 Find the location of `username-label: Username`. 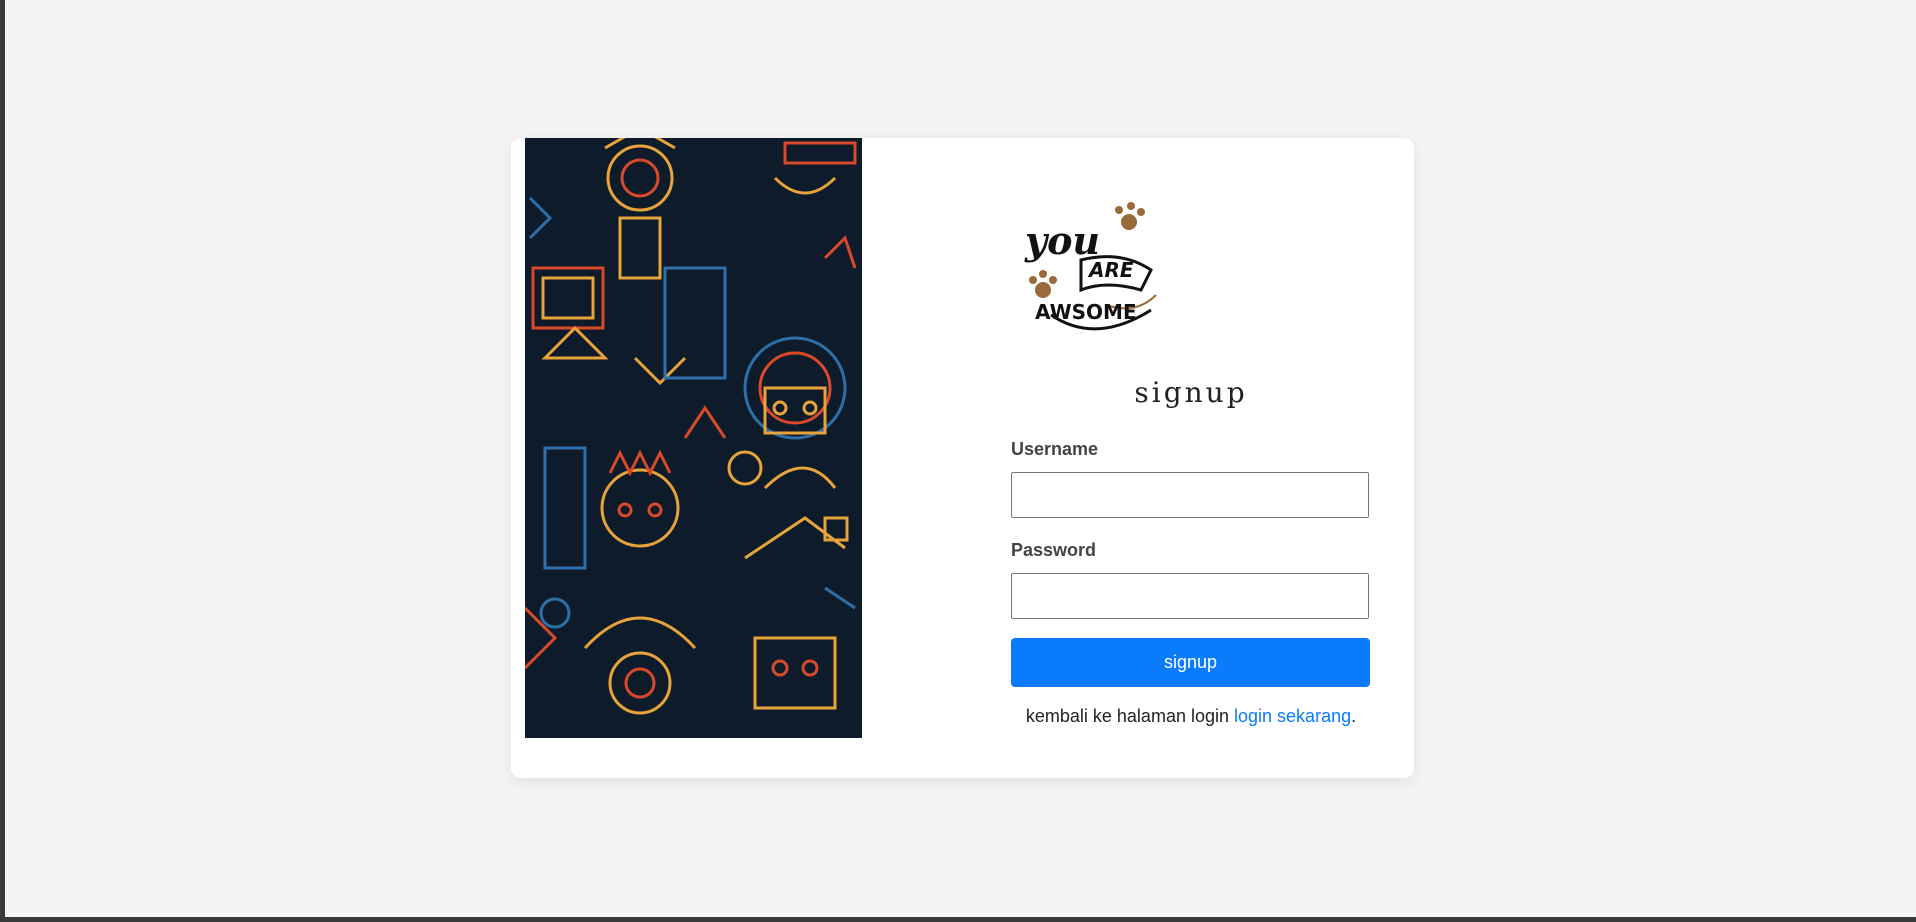

username-label: Username is located at coordinates (1055, 449).